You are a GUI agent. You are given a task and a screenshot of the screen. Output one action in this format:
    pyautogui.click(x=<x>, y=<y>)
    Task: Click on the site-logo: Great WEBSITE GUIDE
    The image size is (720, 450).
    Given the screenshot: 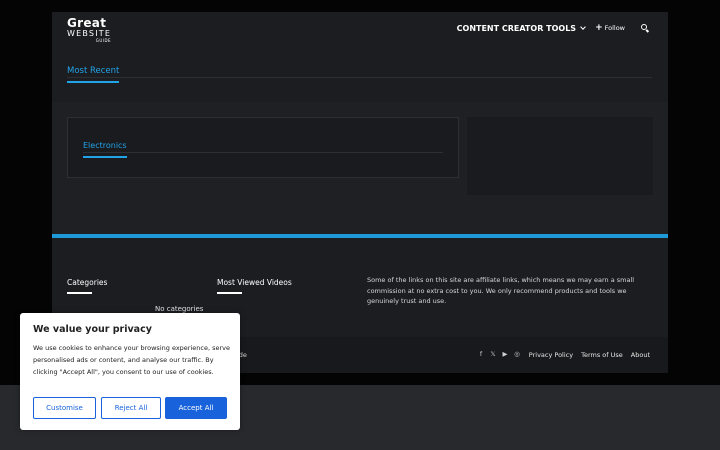 What is the action you would take?
    pyautogui.click(x=89, y=30)
    